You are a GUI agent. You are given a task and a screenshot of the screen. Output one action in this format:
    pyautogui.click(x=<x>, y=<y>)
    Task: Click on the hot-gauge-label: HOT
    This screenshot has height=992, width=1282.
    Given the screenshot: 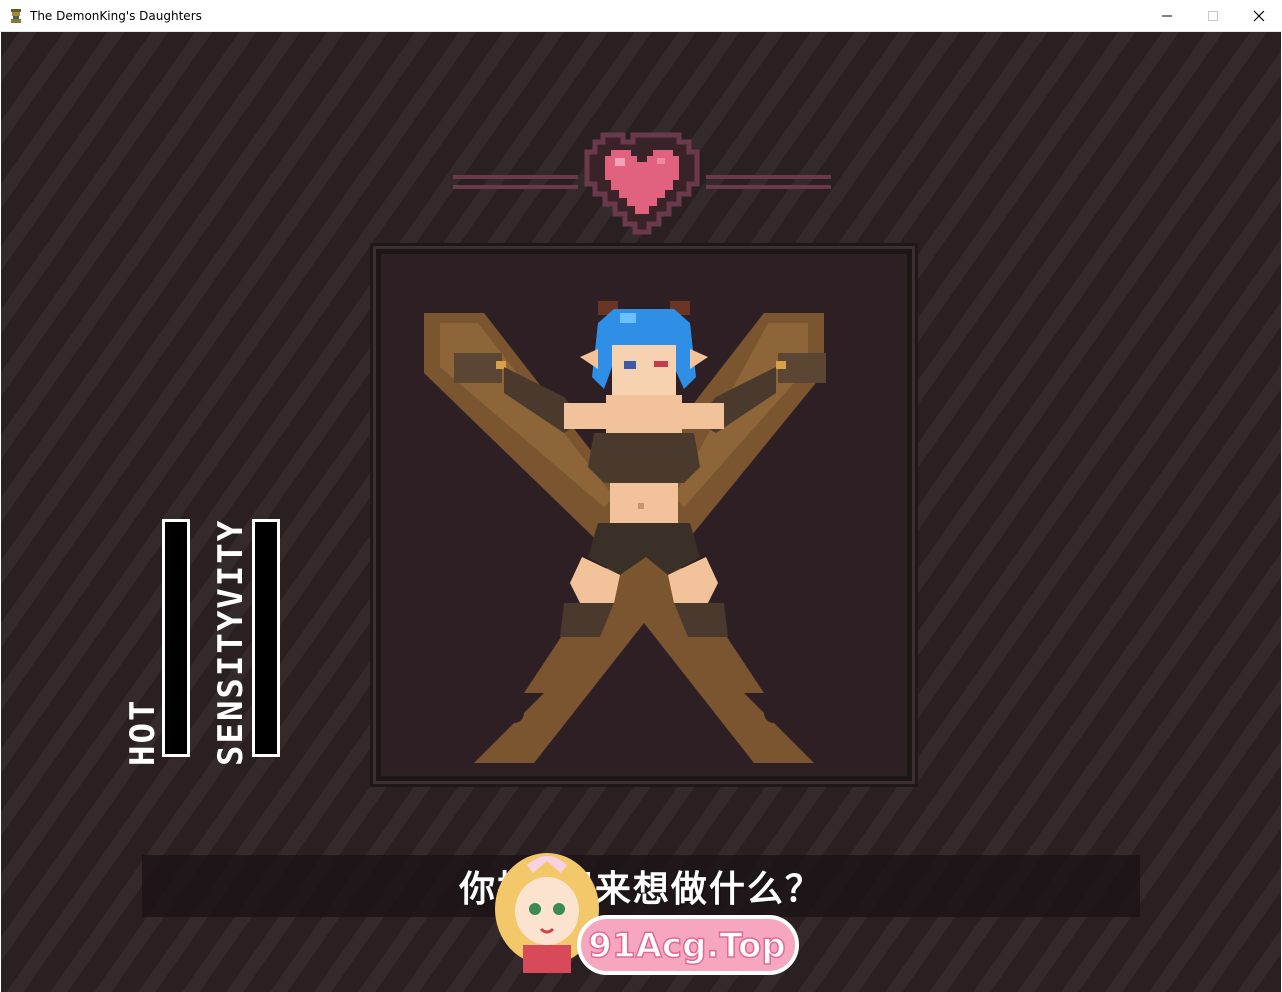 What is the action you would take?
    pyautogui.click(x=143, y=732)
    